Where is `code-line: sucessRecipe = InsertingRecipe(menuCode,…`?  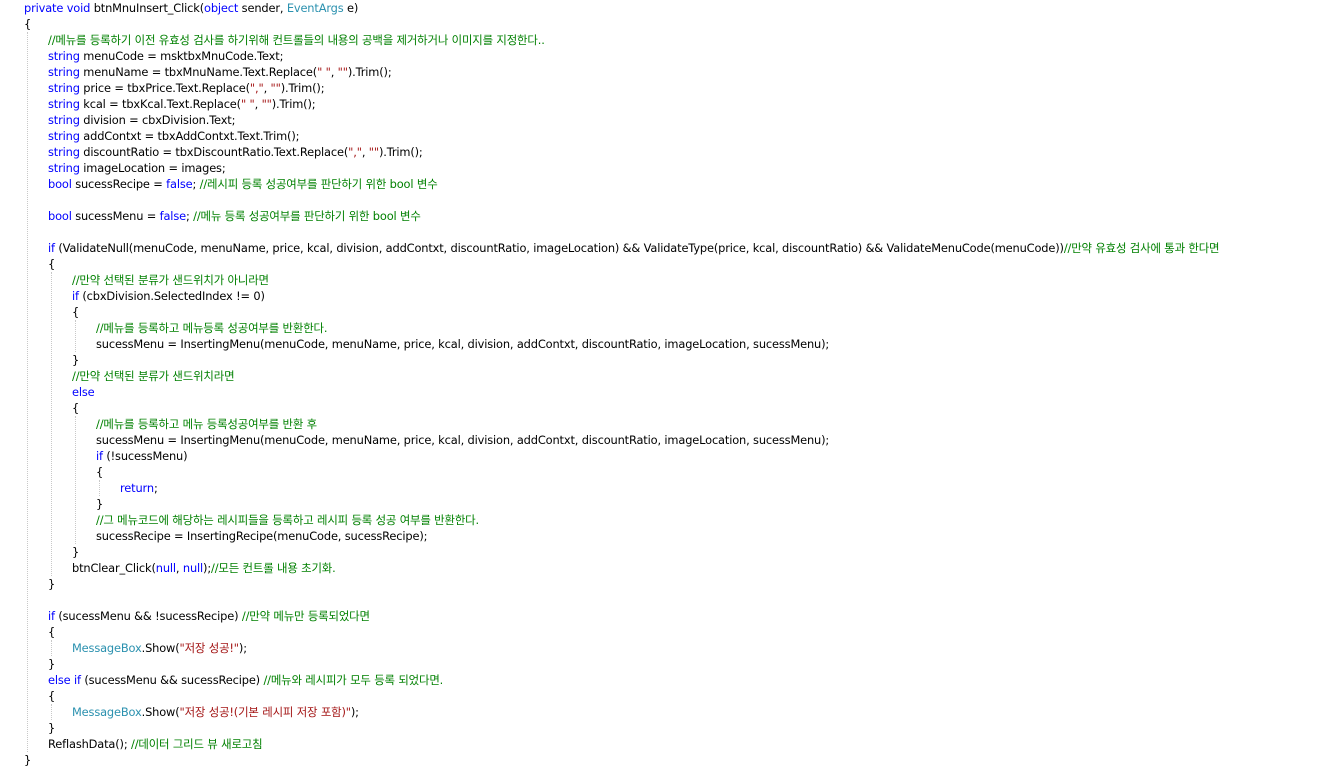 code-line: sucessRecipe = InsertingRecipe(menuCode,… is located at coordinates (261, 536).